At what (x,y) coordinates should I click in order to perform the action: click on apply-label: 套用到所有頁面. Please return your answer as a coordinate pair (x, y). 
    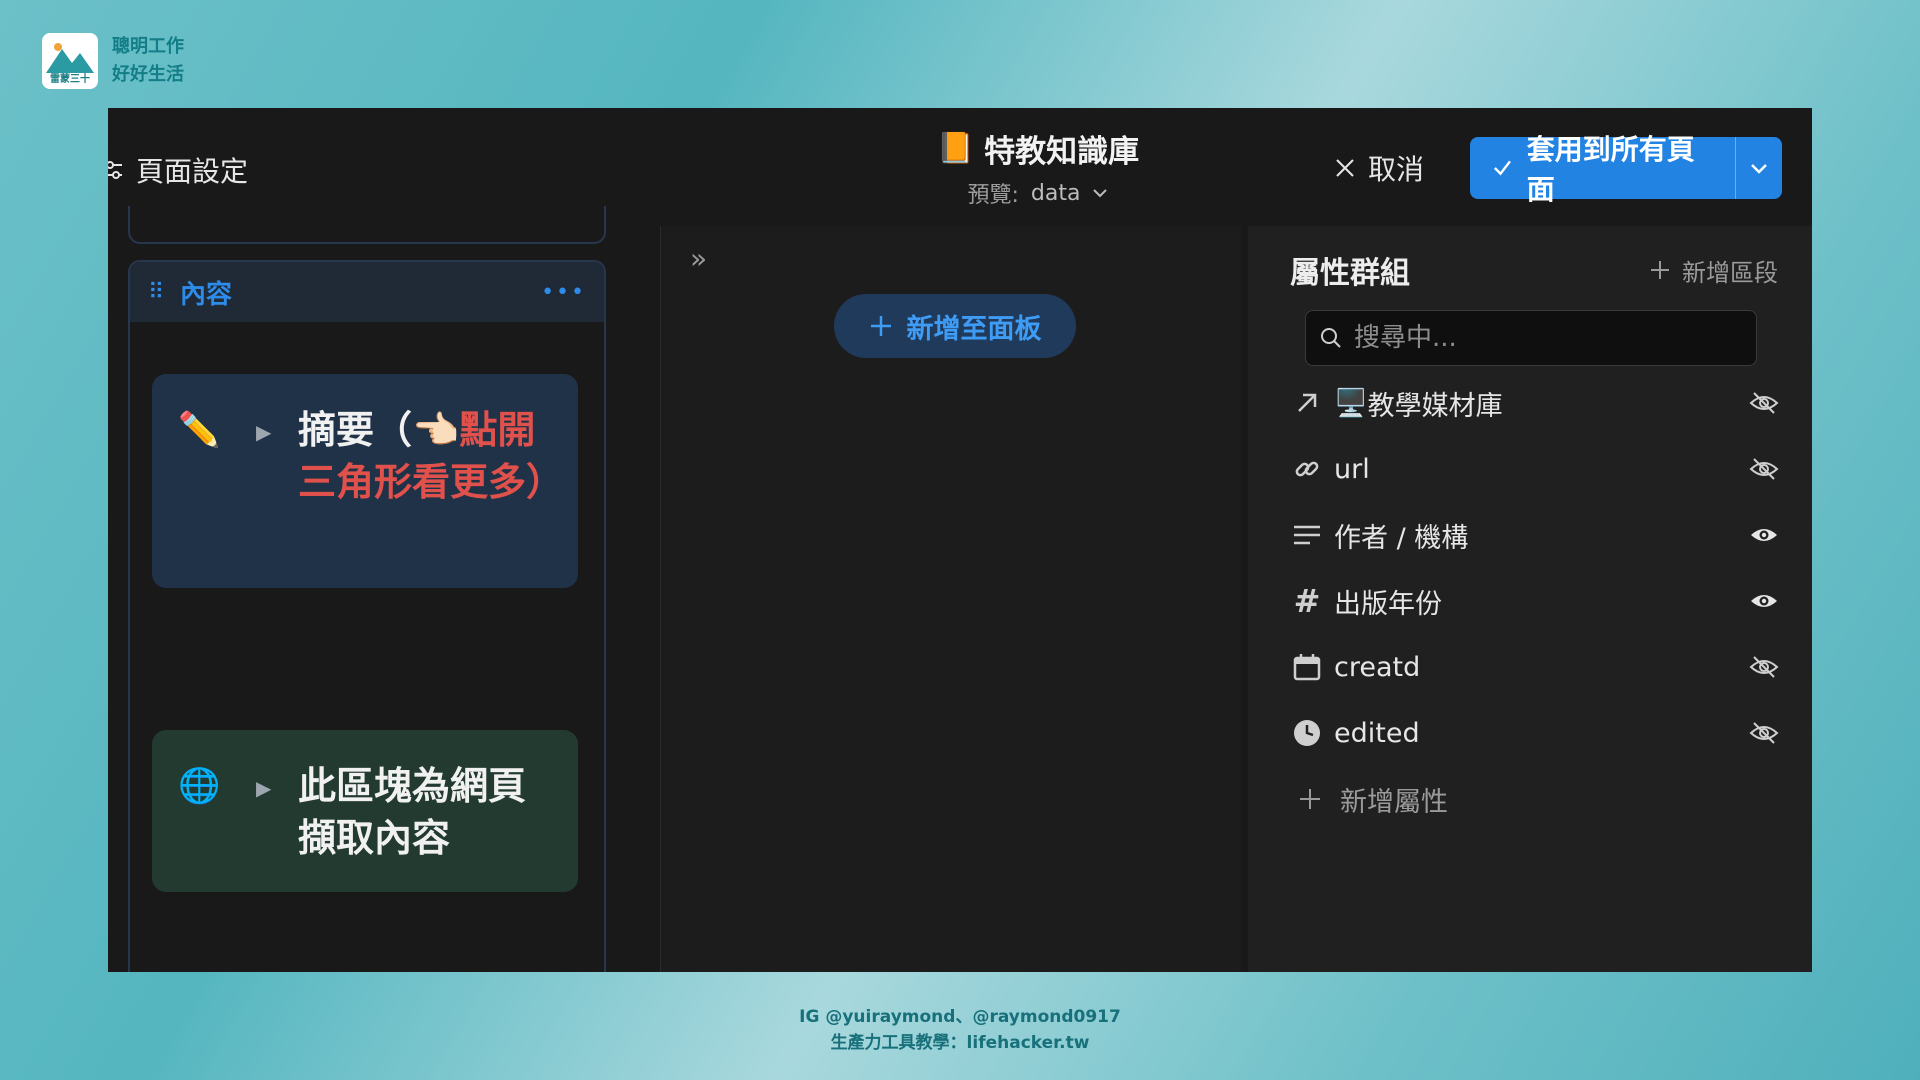
    Looking at the image, I should click on (1610, 169).